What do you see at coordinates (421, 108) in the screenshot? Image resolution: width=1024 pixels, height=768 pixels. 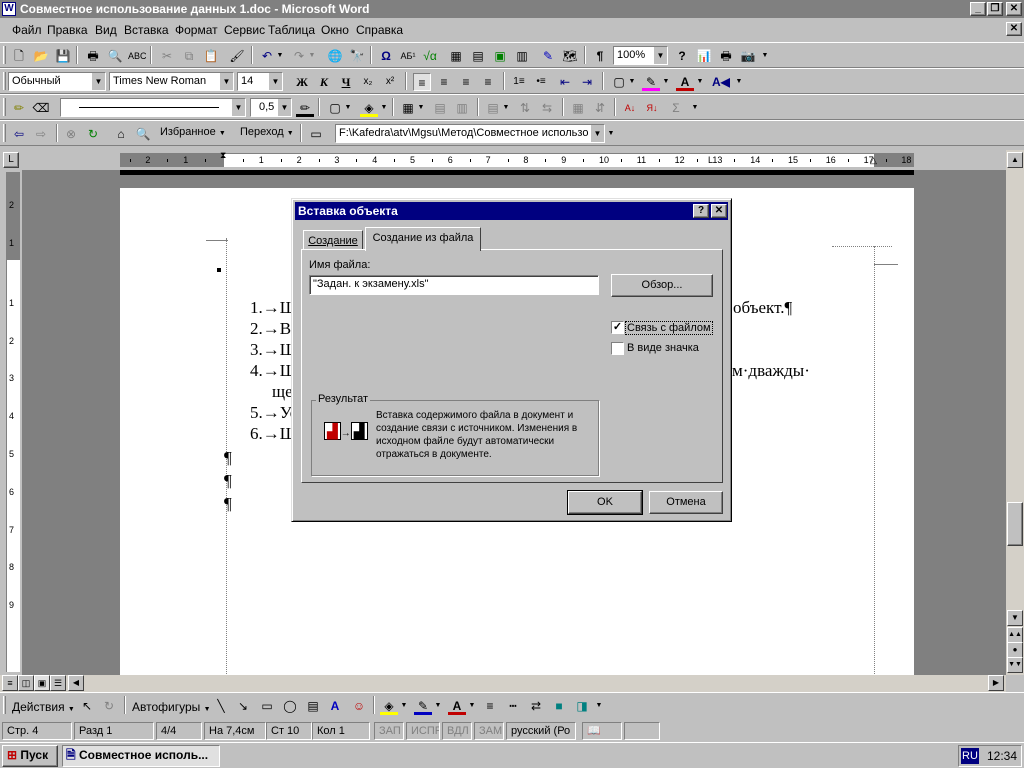 I see `table-dropdown-icon: ▼` at bounding box center [421, 108].